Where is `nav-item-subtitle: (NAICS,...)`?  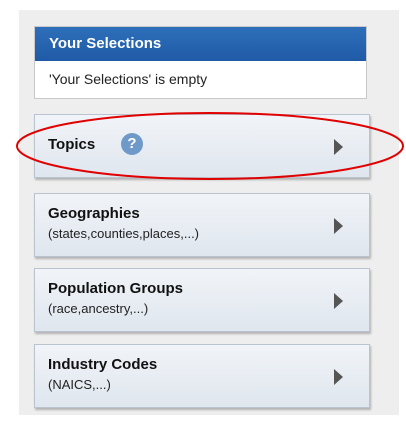
nav-item-subtitle: (NAICS,...) is located at coordinates (79, 384).